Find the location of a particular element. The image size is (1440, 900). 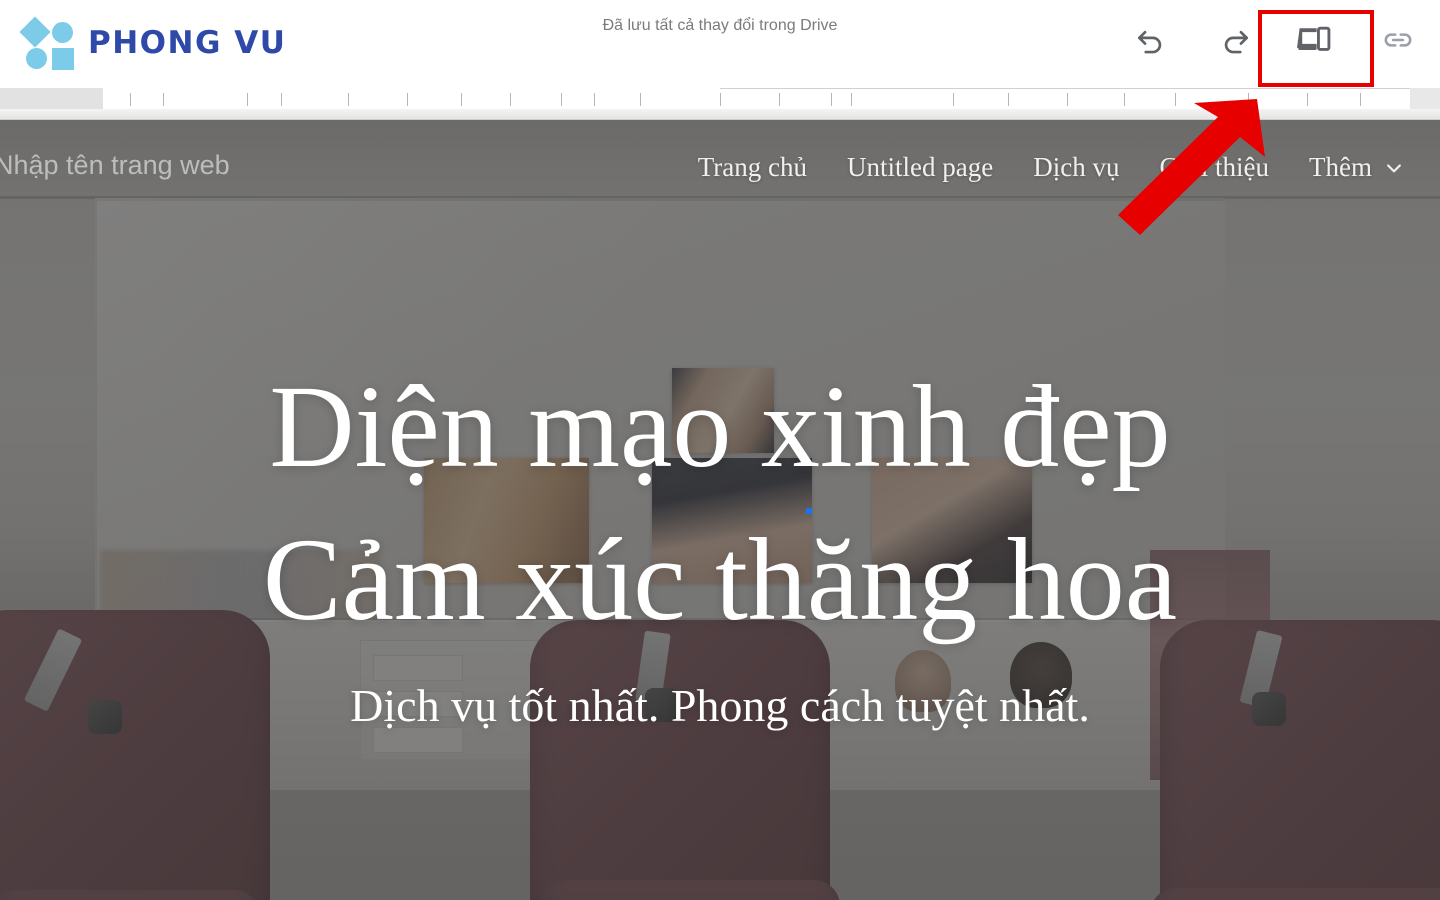

brand-logo: PHONG VU is located at coordinates (153, 43).